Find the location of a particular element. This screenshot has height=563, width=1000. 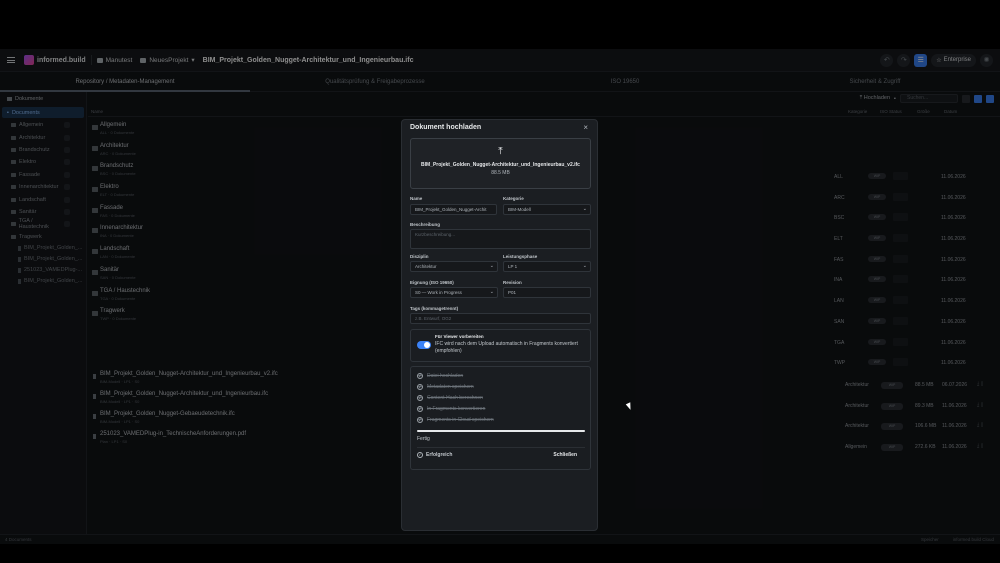

step-label: Metadaten speichern is located at coordinates (450, 387).